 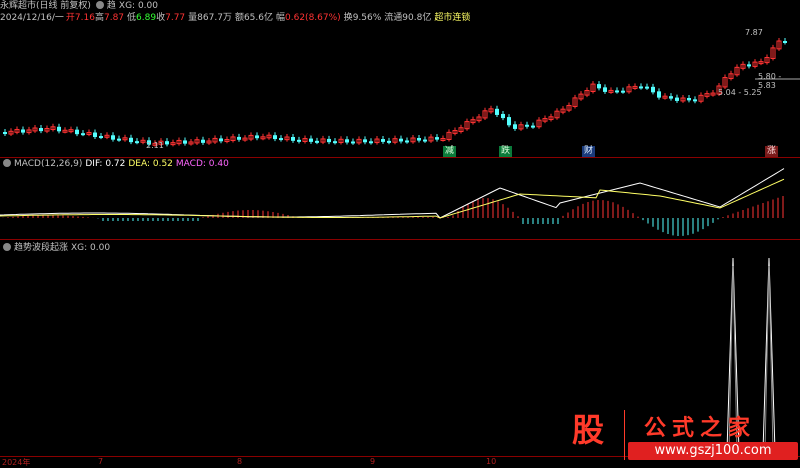 What do you see at coordinates (373, 461) in the screenshot?
I see `axis-label-sep: 9` at bounding box center [373, 461].